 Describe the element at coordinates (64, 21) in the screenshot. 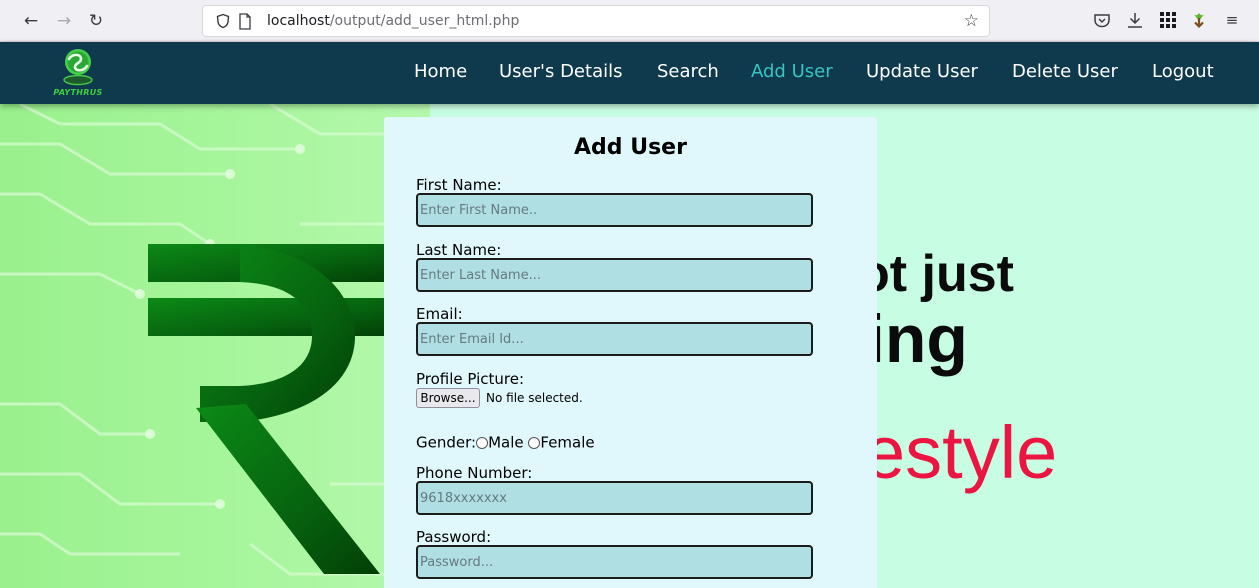

I see `forward-arrow-icon: →` at that location.